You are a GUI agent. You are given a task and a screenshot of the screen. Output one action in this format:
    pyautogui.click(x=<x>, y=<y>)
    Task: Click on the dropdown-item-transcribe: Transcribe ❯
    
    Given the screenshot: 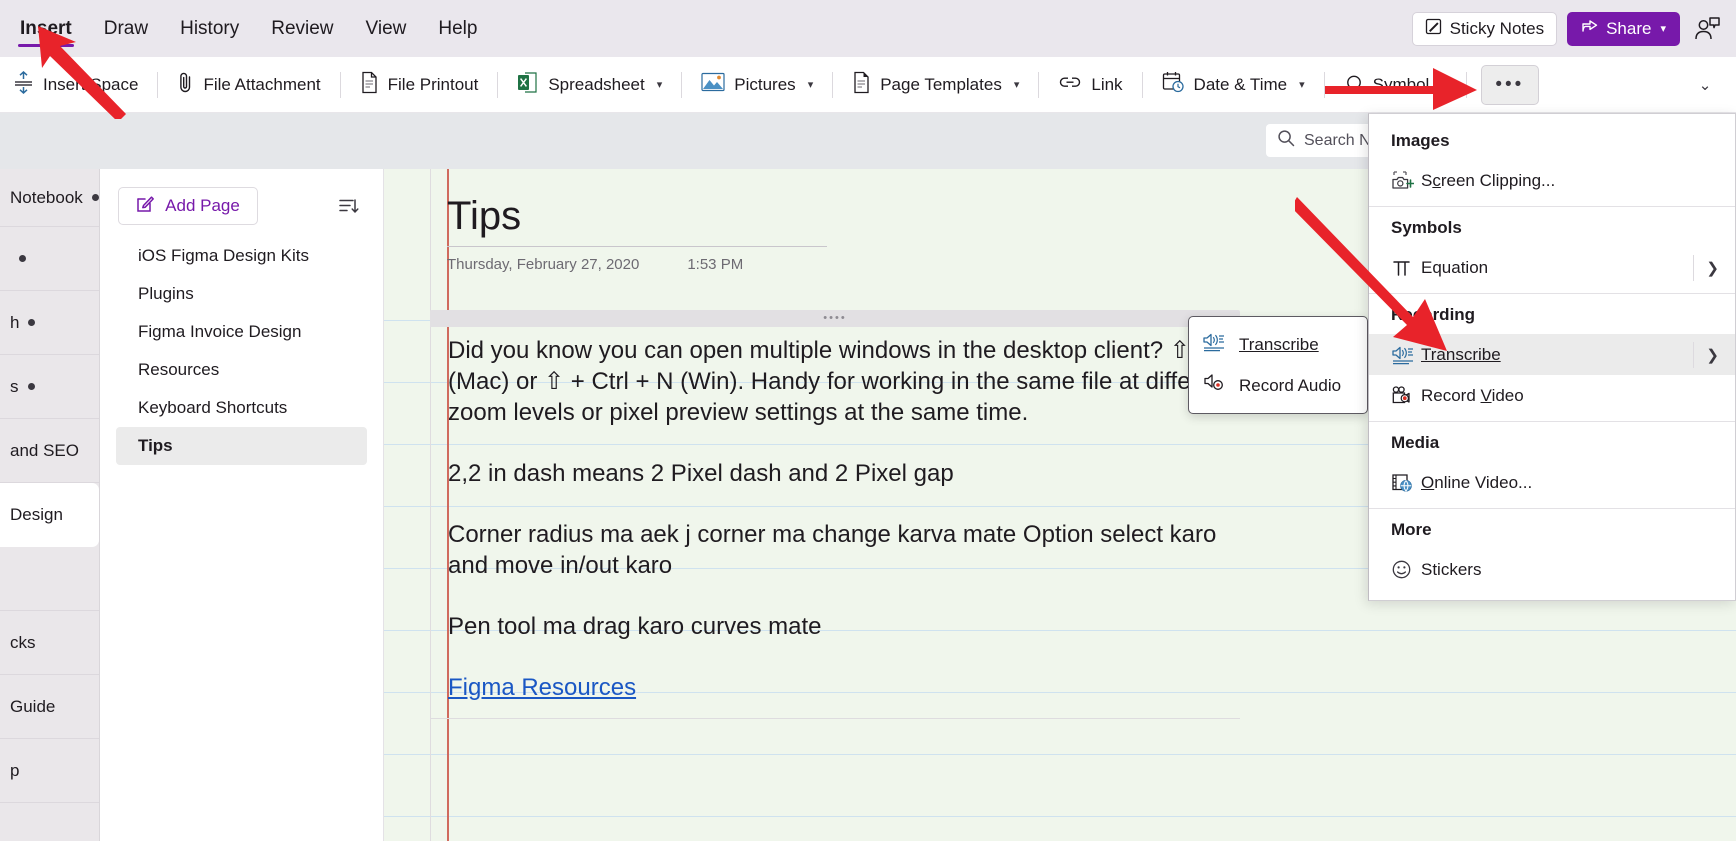 What is the action you would take?
    pyautogui.click(x=1552, y=354)
    